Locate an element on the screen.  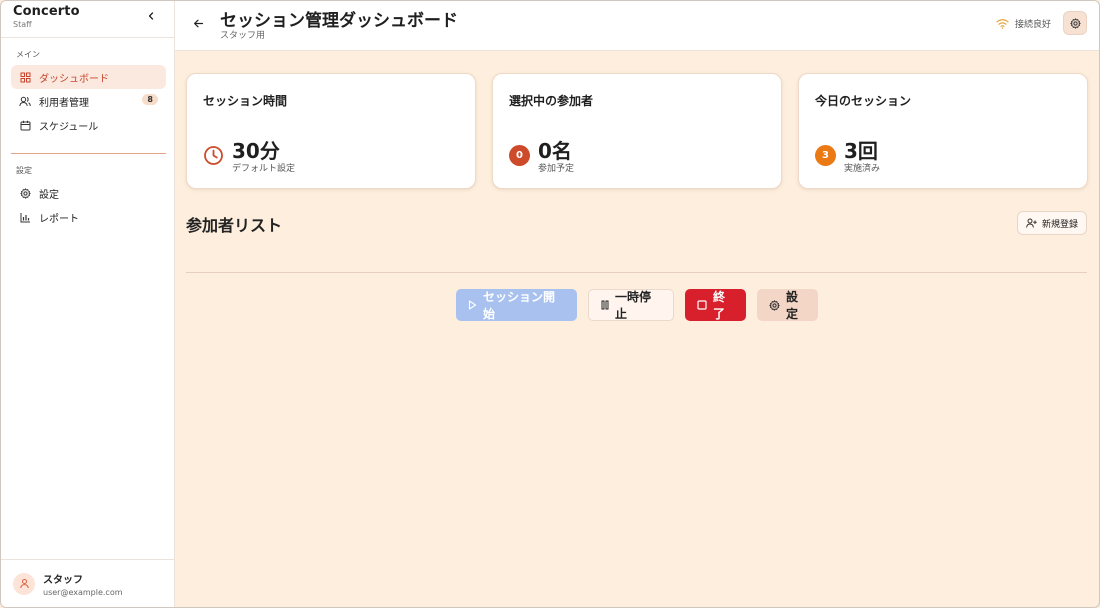
card-value: 0名 is located at coordinates (555, 151).